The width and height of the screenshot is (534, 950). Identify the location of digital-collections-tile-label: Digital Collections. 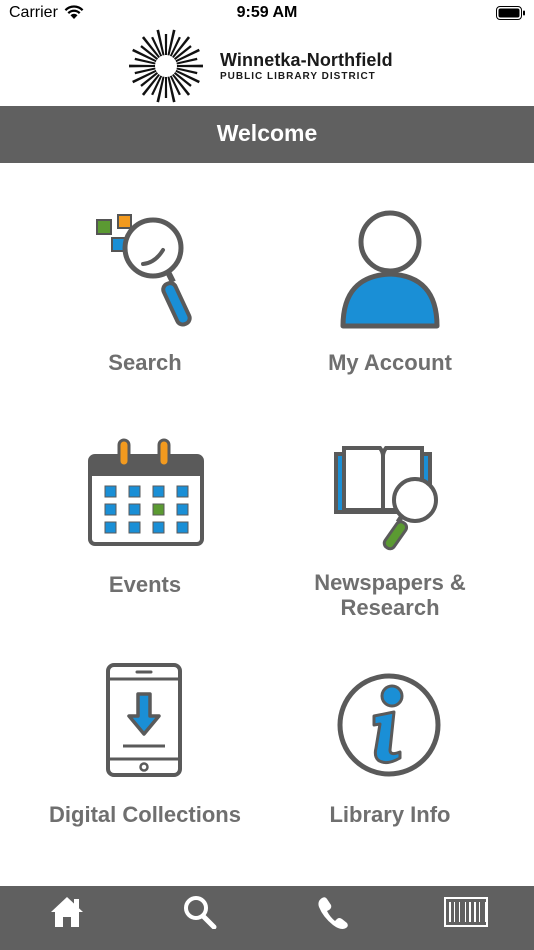
(145, 814).